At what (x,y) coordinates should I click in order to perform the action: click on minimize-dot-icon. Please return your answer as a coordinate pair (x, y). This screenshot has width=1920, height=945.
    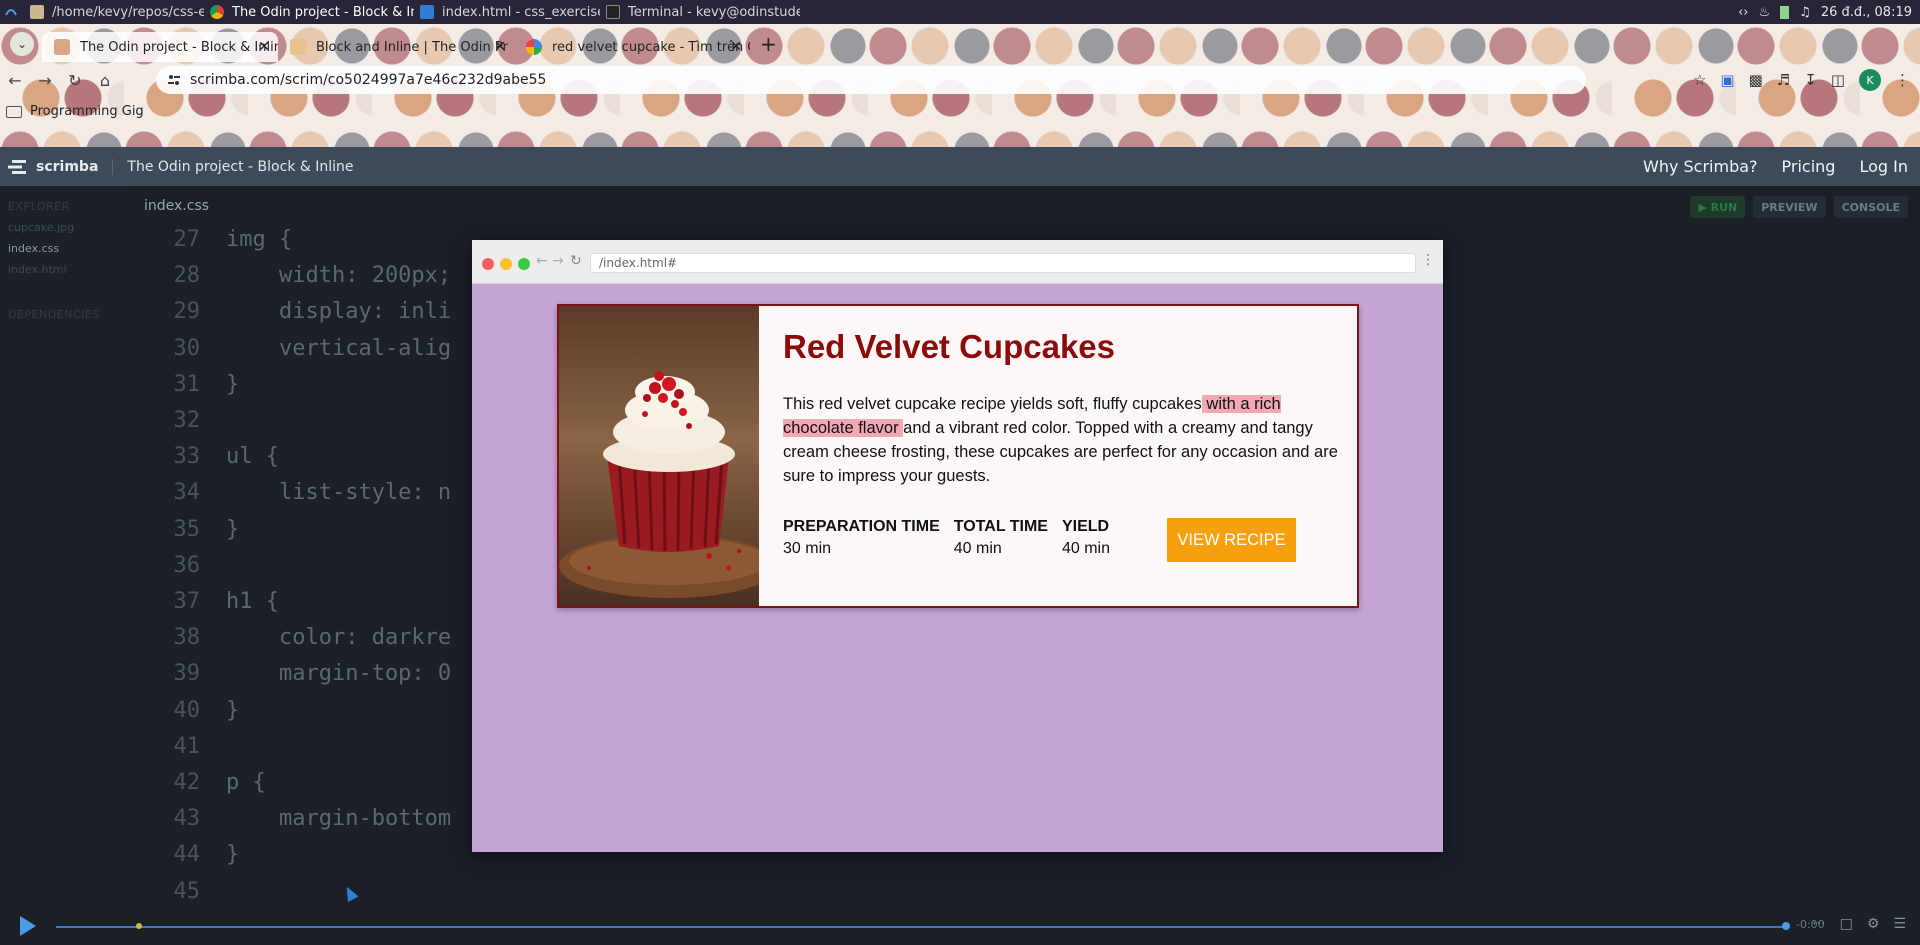
    Looking at the image, I should click on (506, 264).